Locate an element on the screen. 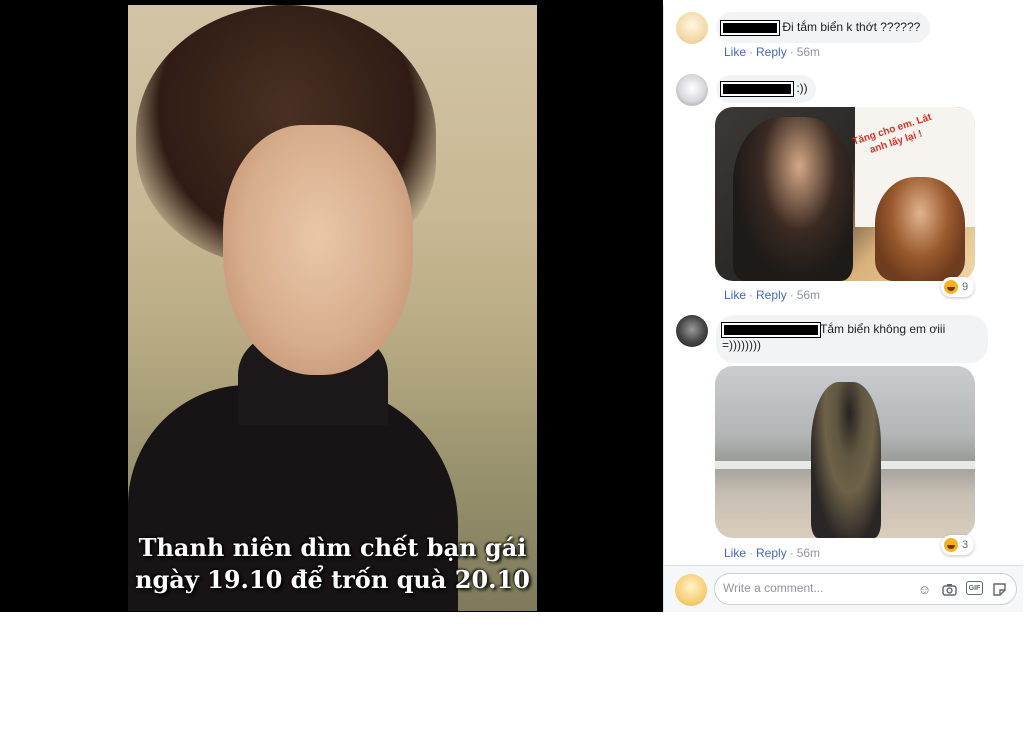 This screenshot has width=1025, height=750. photo-caption-line2: ngày 19.10 để trốn quà 20.10 is located at coordinates (332, 579).